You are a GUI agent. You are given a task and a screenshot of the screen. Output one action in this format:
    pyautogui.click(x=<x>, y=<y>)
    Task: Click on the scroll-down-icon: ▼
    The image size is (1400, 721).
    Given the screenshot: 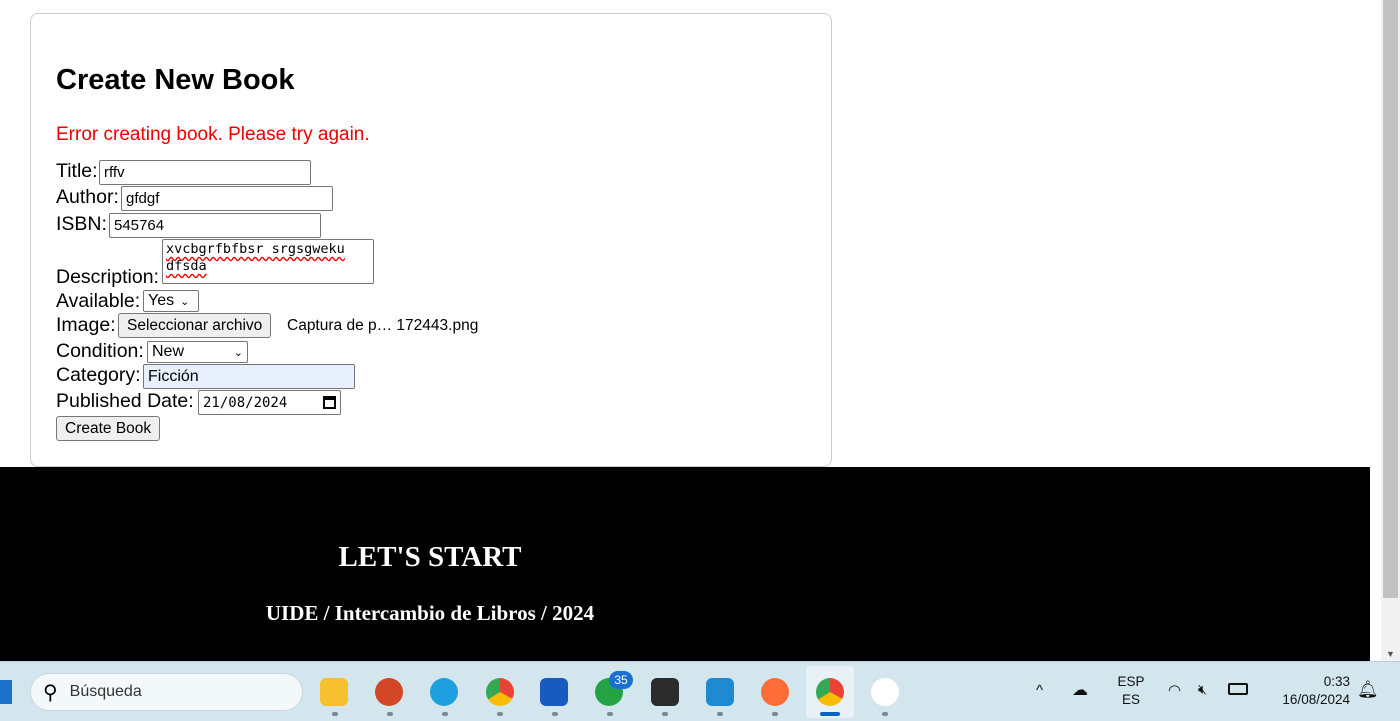 What is the action you would take?
    pyautogui.click(x=1390, y=654)
    